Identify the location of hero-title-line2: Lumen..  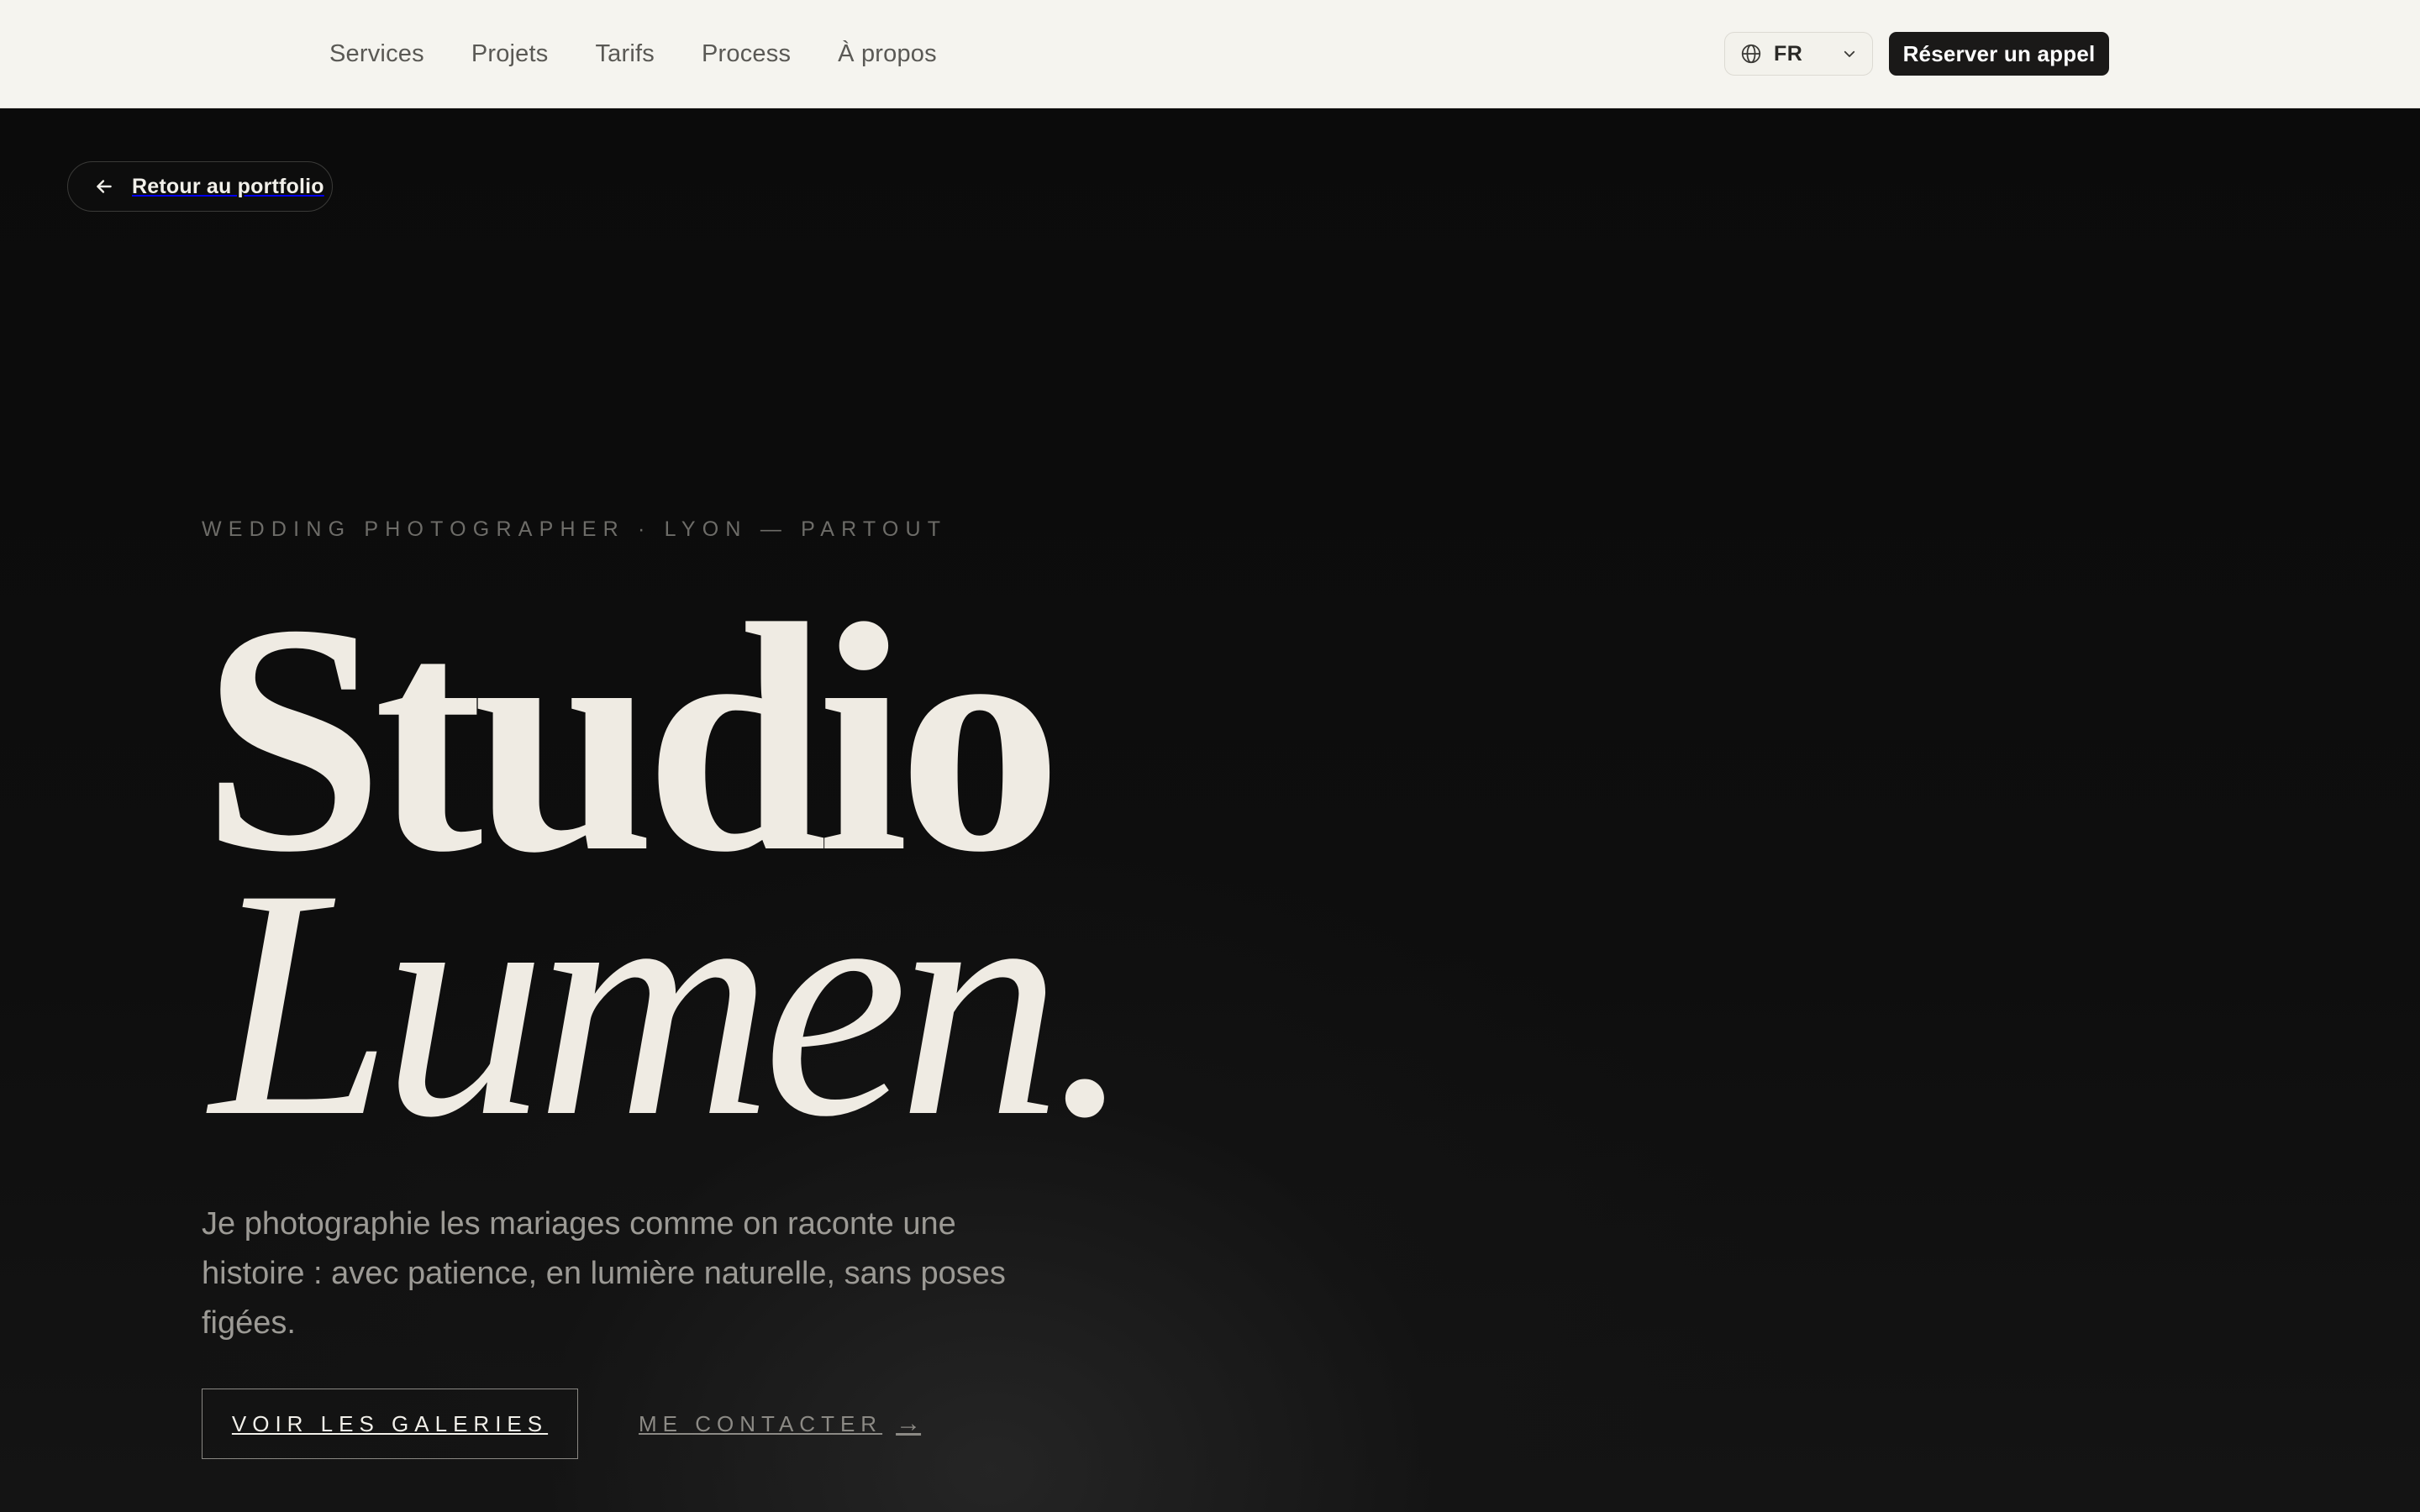
(672, 1003).